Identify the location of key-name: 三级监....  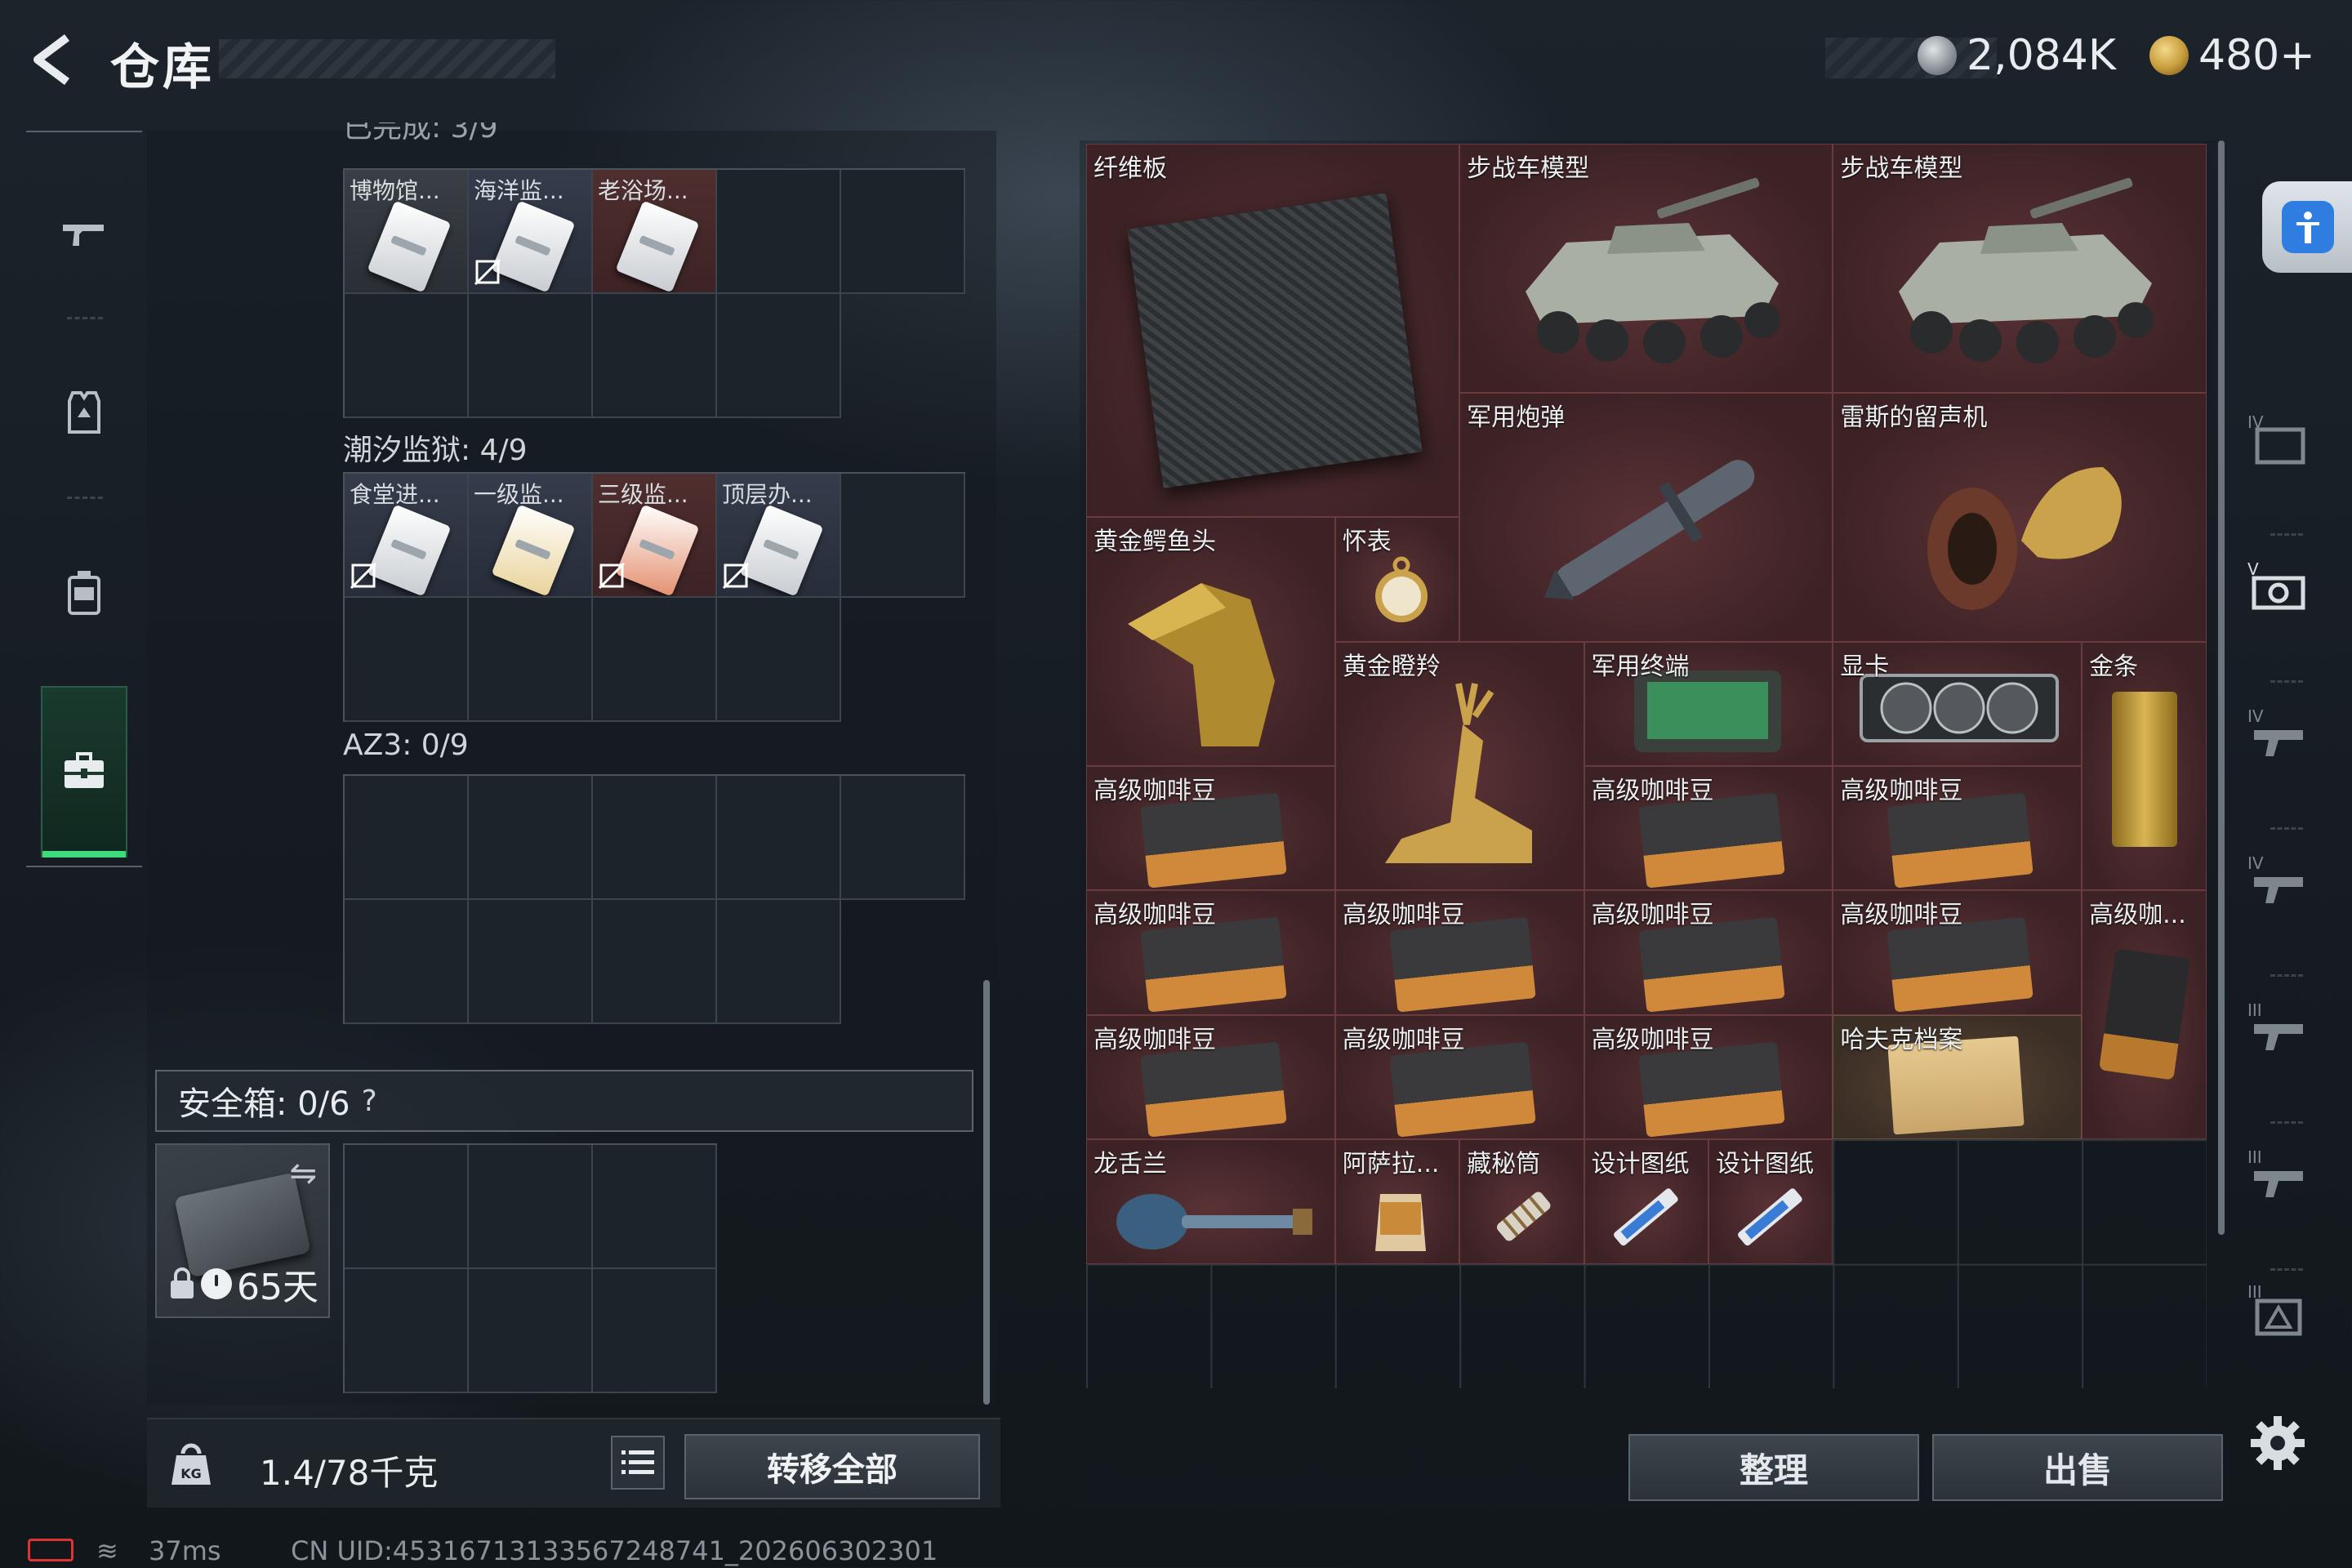
(643, 494).